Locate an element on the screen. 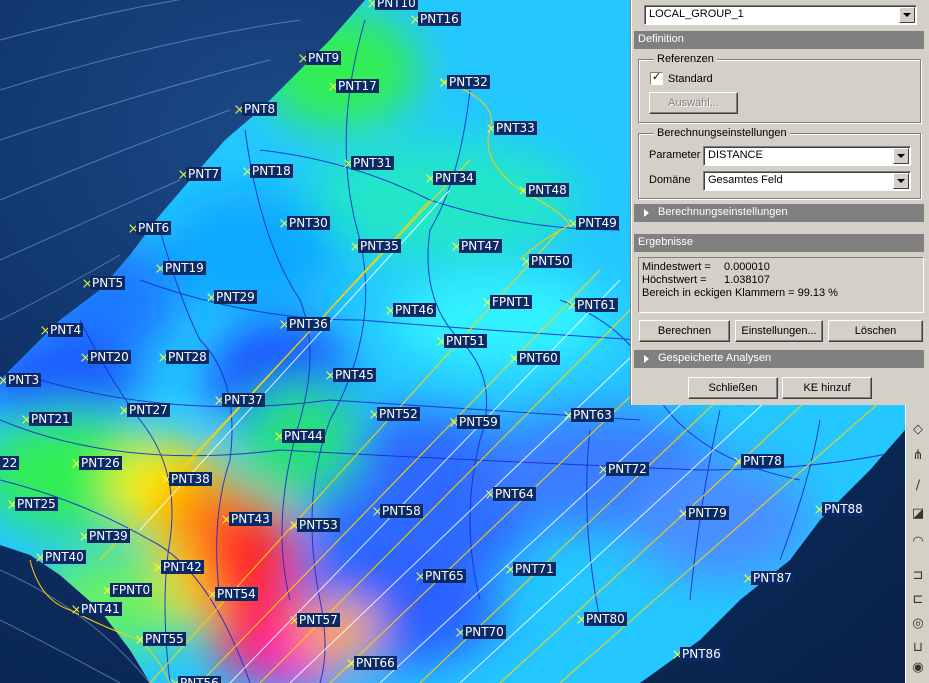 This screenshot has height=683, width=929. point-label-pnt88: PNT88 is located at coordinates (843, 509).